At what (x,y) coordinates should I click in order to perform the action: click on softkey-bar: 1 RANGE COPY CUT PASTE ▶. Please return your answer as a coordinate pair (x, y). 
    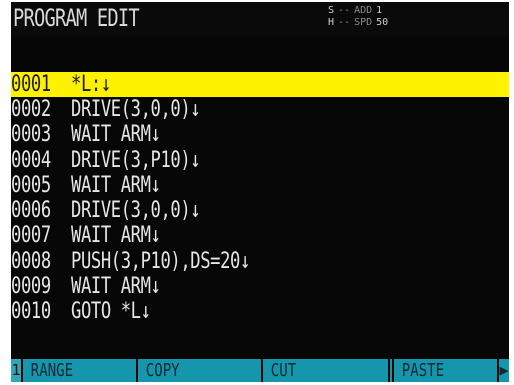
    Looking at the image, I should click on (260, 370).